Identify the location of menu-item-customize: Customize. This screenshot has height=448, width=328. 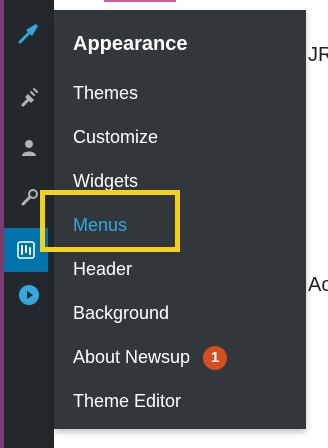
(115, 137).